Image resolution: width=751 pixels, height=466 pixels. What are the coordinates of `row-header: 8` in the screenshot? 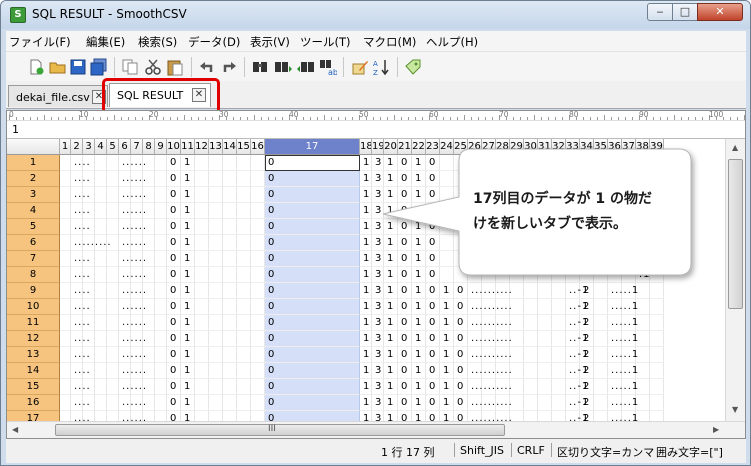 It's located at (33, 275).